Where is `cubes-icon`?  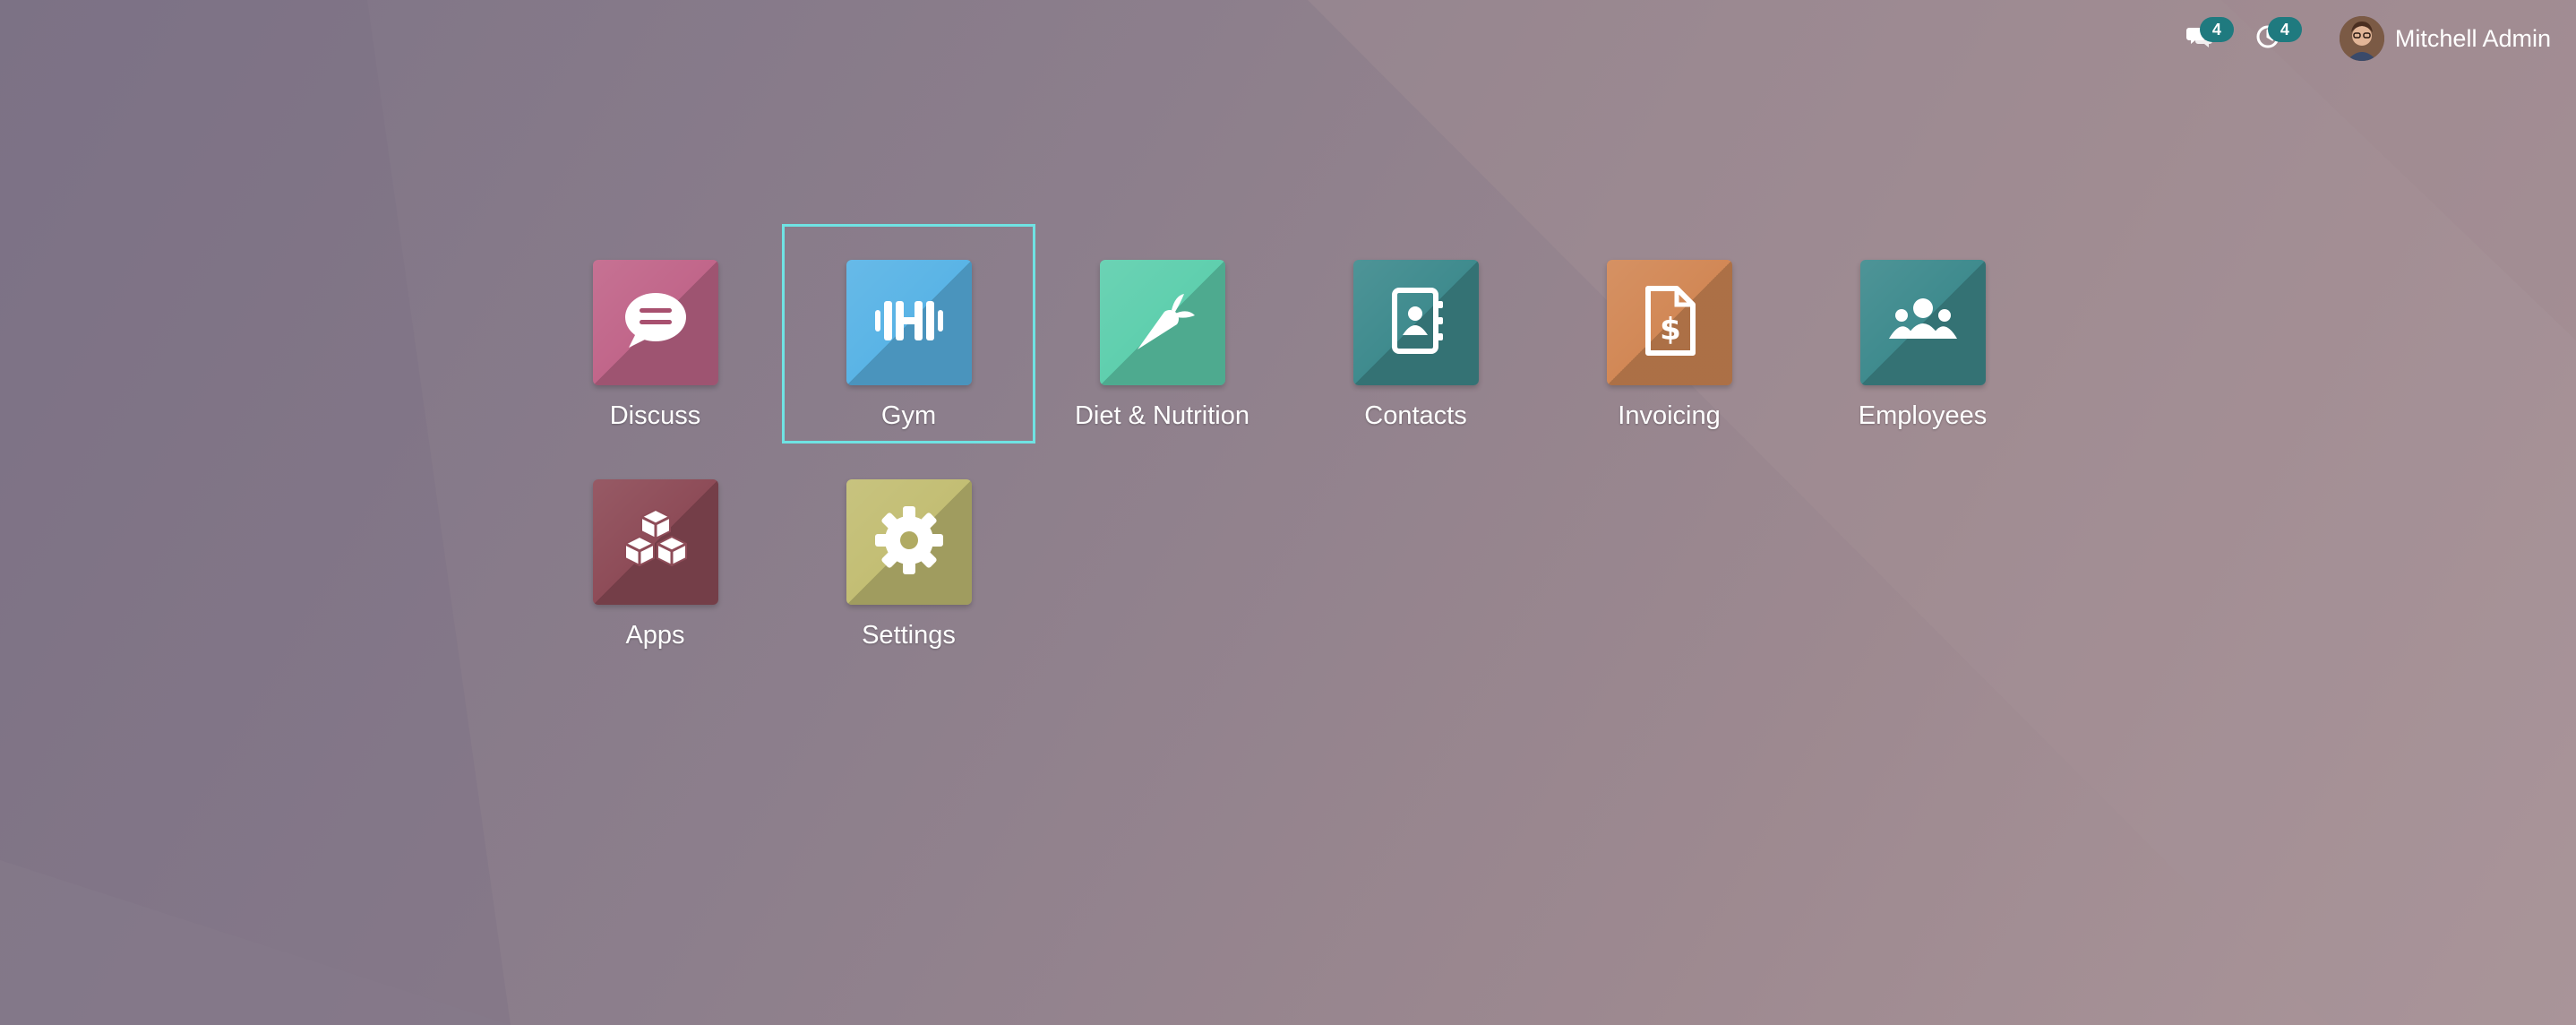
cubes-icon is located at coordinates (656, 542).